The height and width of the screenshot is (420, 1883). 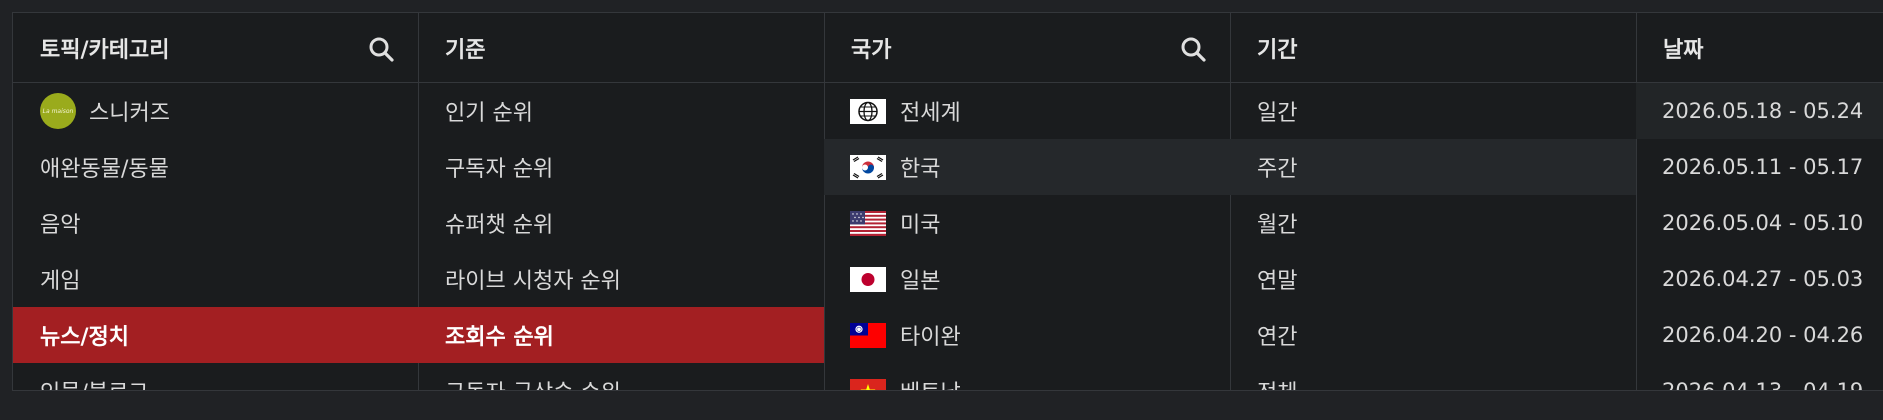 What do you see at coordinates (1683, 50) in the screenshot?
I see `date-header-title: 날짜` at bounding box center [1683, 50].